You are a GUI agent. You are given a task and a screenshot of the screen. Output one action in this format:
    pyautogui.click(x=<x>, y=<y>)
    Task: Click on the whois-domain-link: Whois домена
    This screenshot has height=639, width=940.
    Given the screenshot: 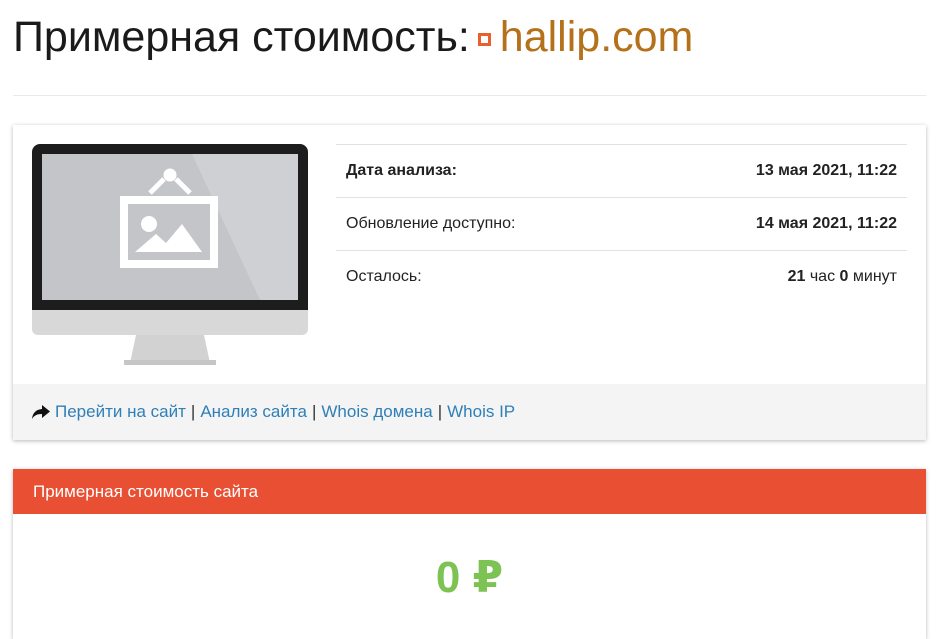 What is the action you would take?
    pyautogui.click(x=376, y=412)
    